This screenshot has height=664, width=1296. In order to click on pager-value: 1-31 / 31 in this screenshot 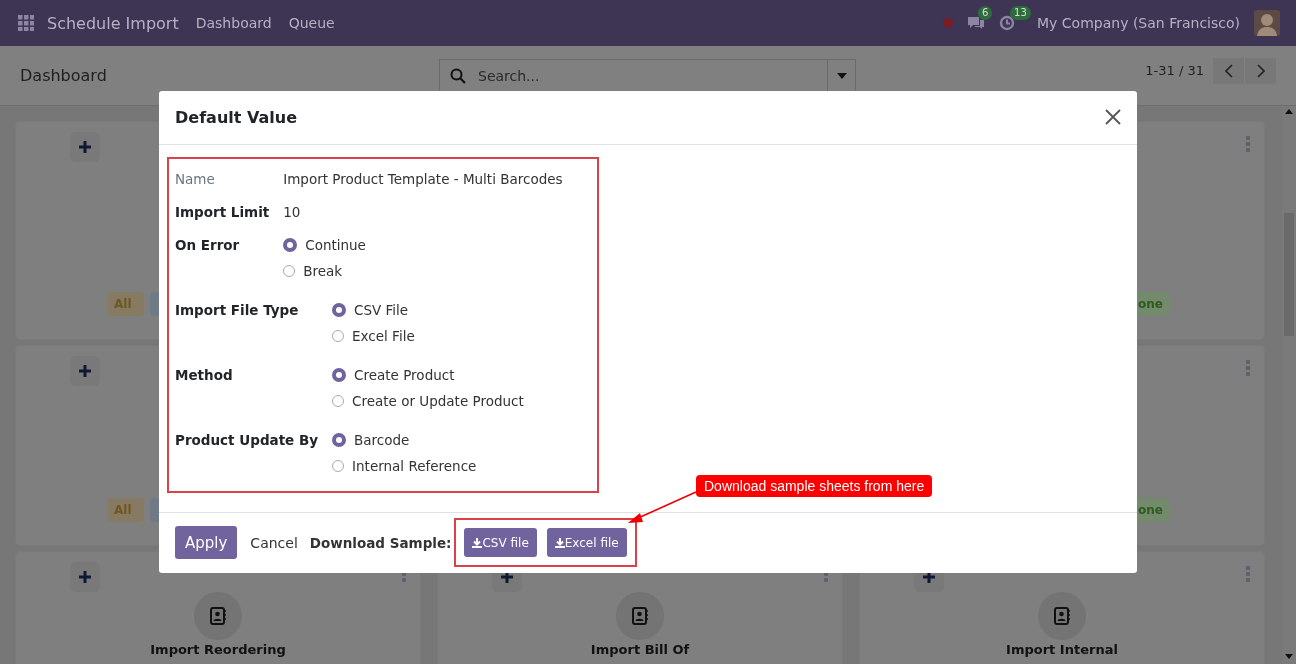, I will do `click(1174, 70)`.